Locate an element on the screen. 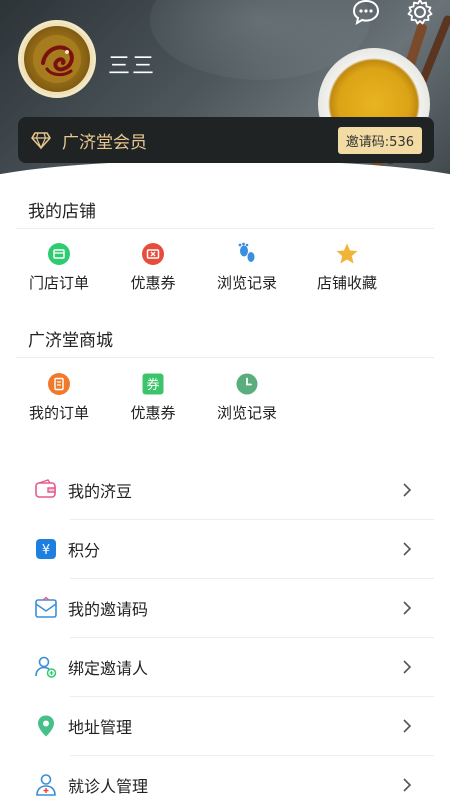  store-order-item: 门店订单 is located at coordinates (59, 267).